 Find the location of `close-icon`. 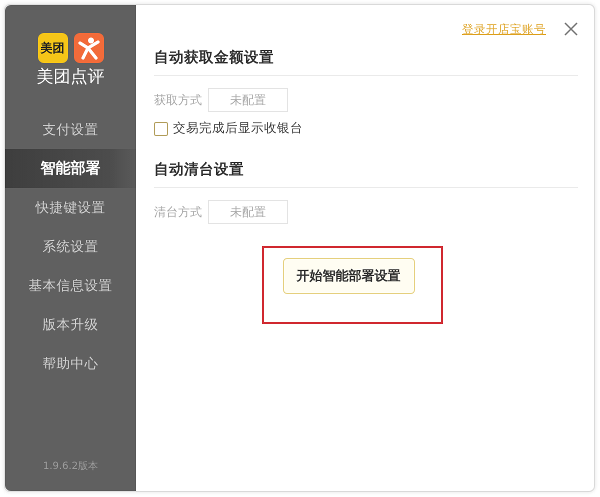

close-icon is located at coordinates (571, 29).